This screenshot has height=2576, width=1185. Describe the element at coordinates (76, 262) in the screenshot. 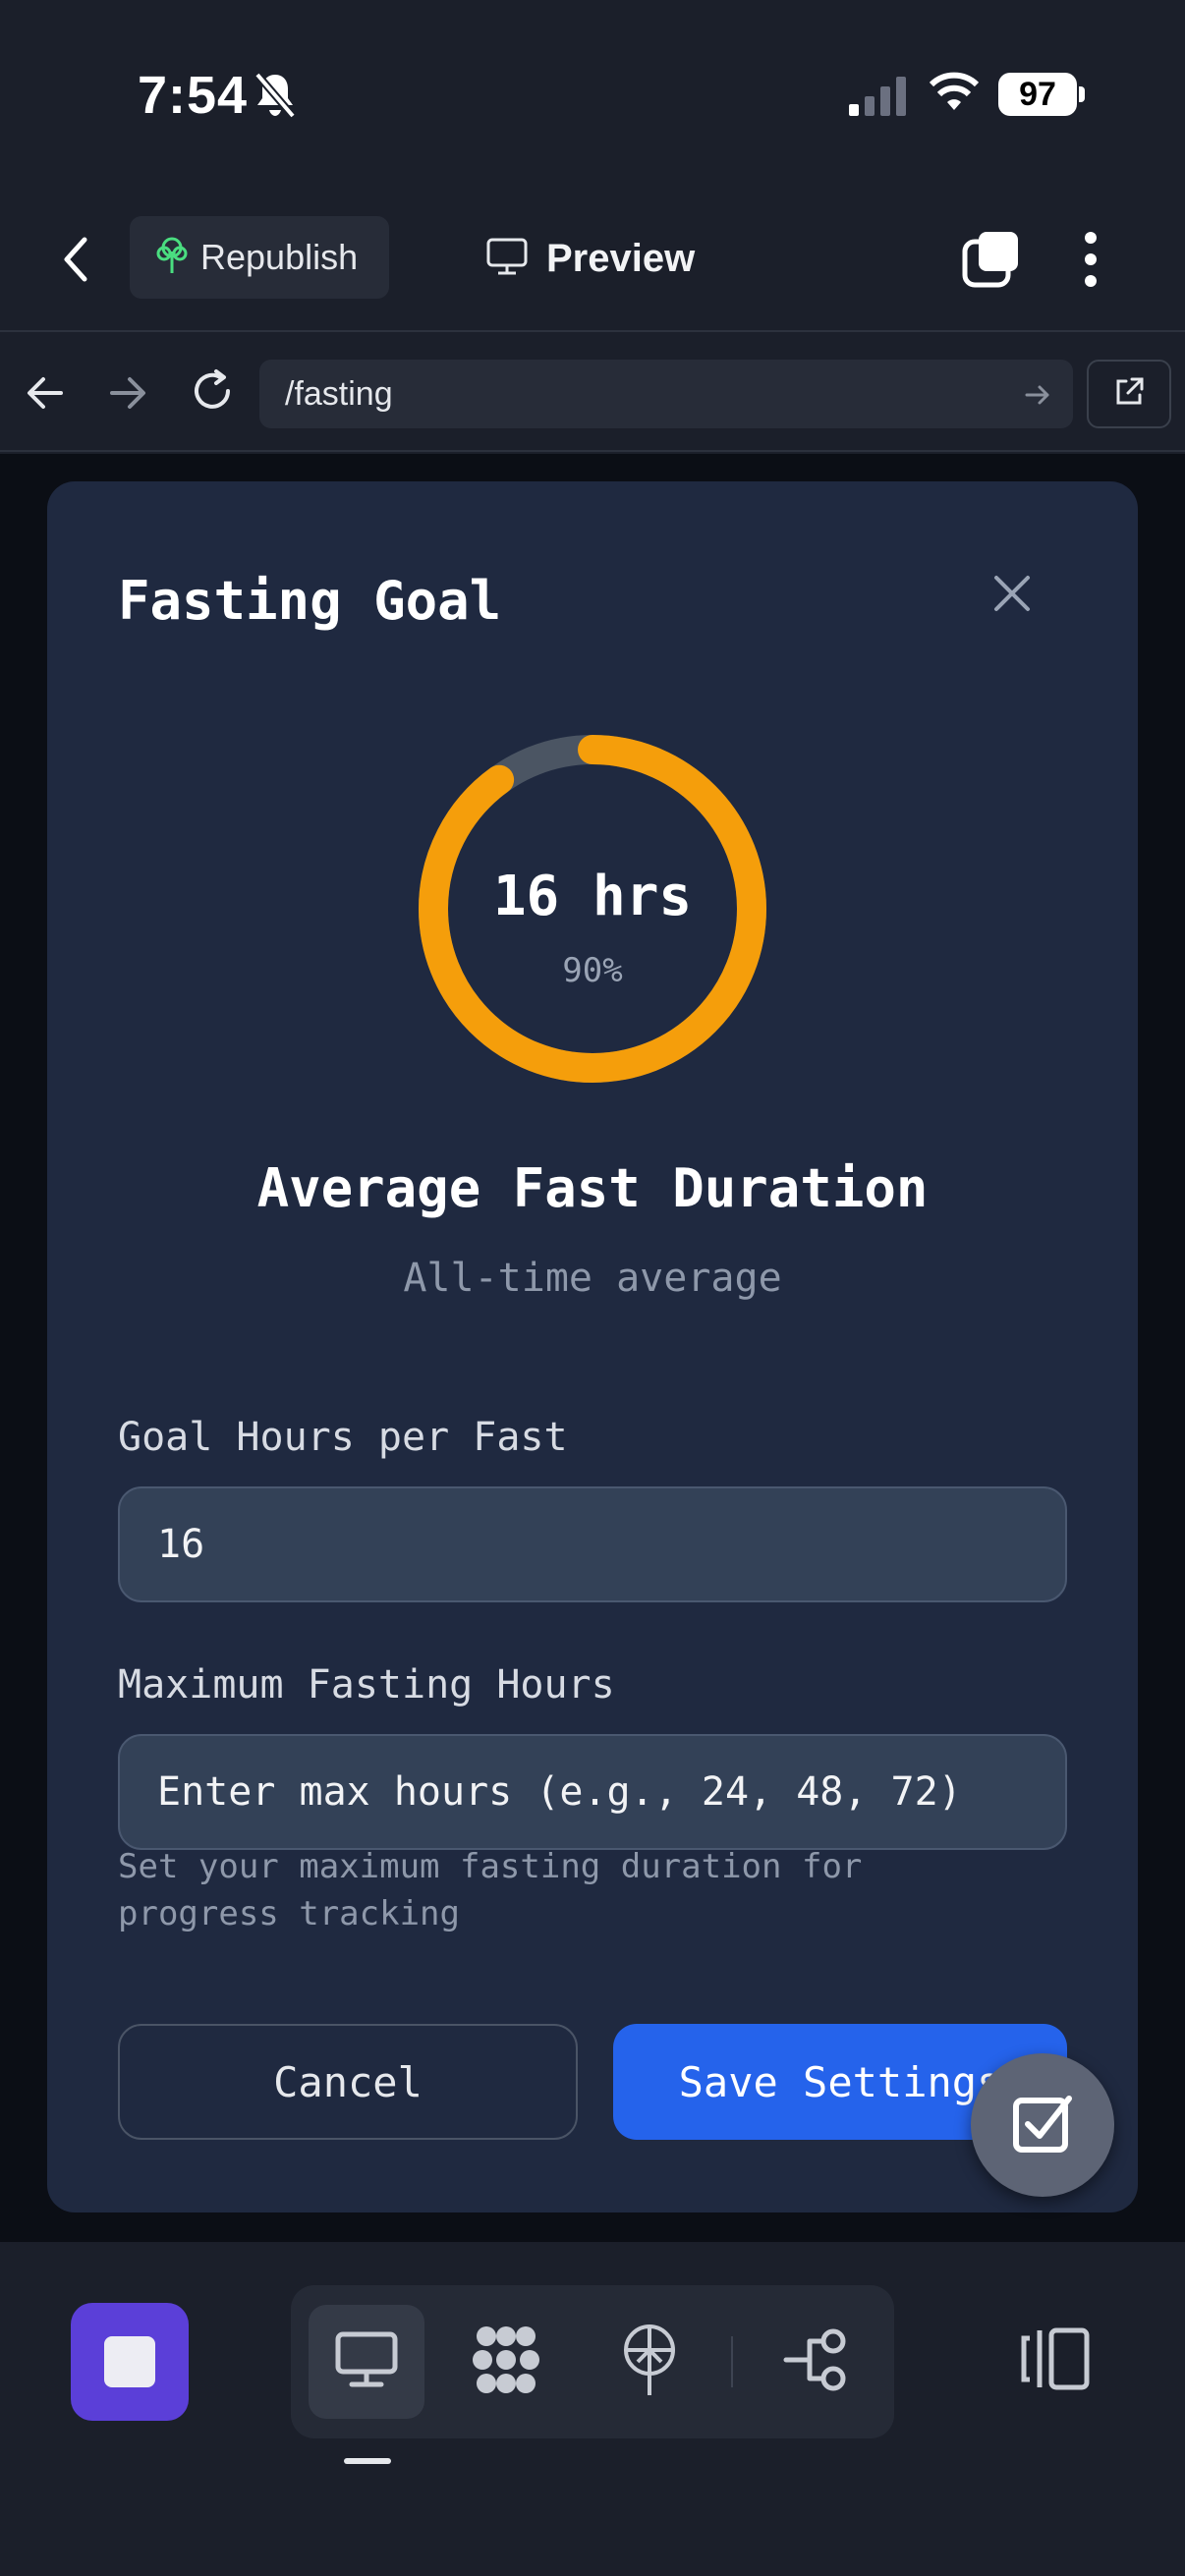

I see `back-chevron-icon` at that location.